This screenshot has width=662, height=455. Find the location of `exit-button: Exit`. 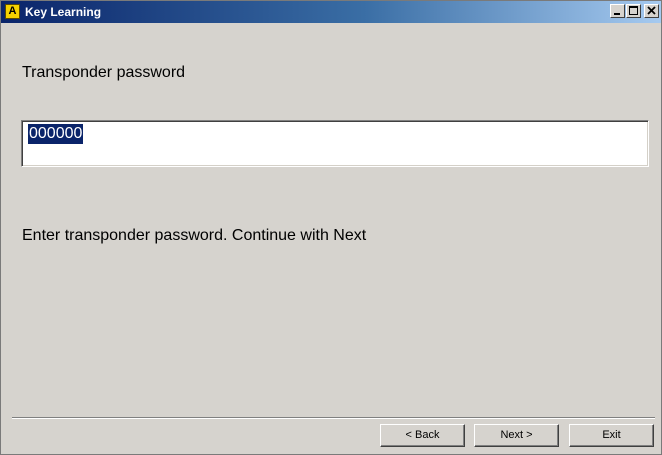

exit-button: Exit is located at coordinates (611, 435).